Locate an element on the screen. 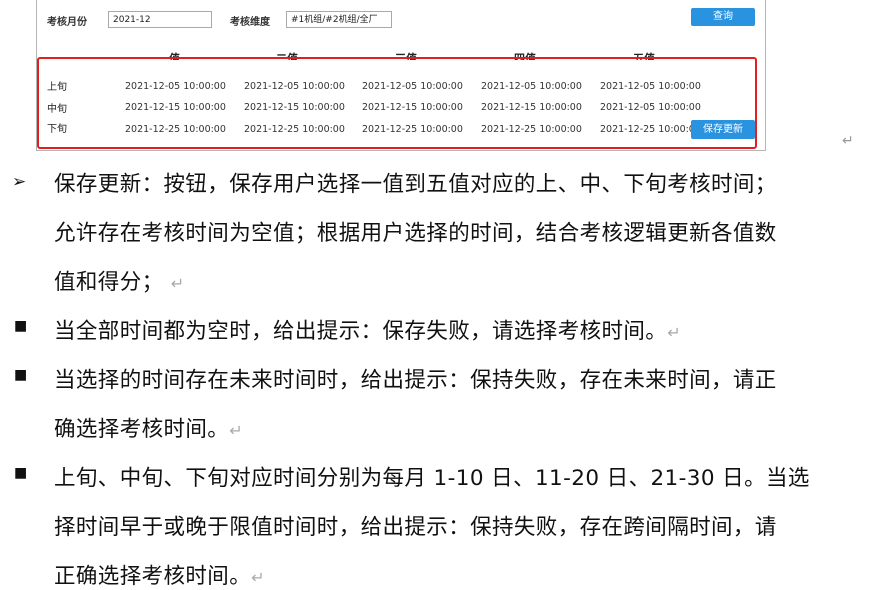 This screenshot has height=590, width=880. month-input: 2021-12 is located at coordinates (160, 19).